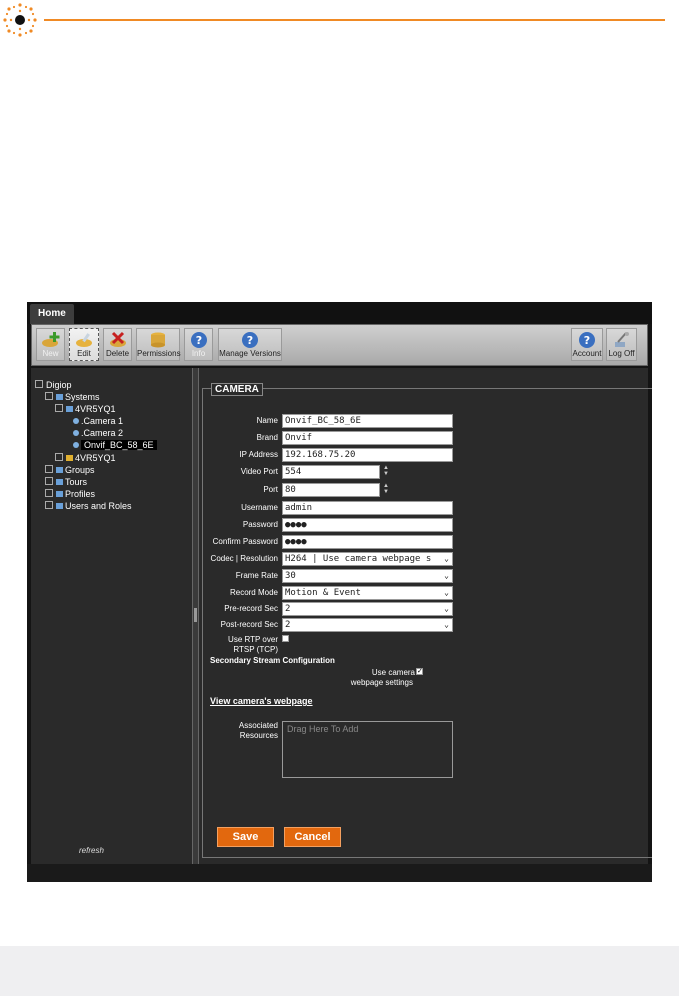 The height and width of the screenshot is (996, 679). Describe the element at coordinates (393, 672) in the screenshot. I see `use-camera-label-line-1: Use camera` at that location.